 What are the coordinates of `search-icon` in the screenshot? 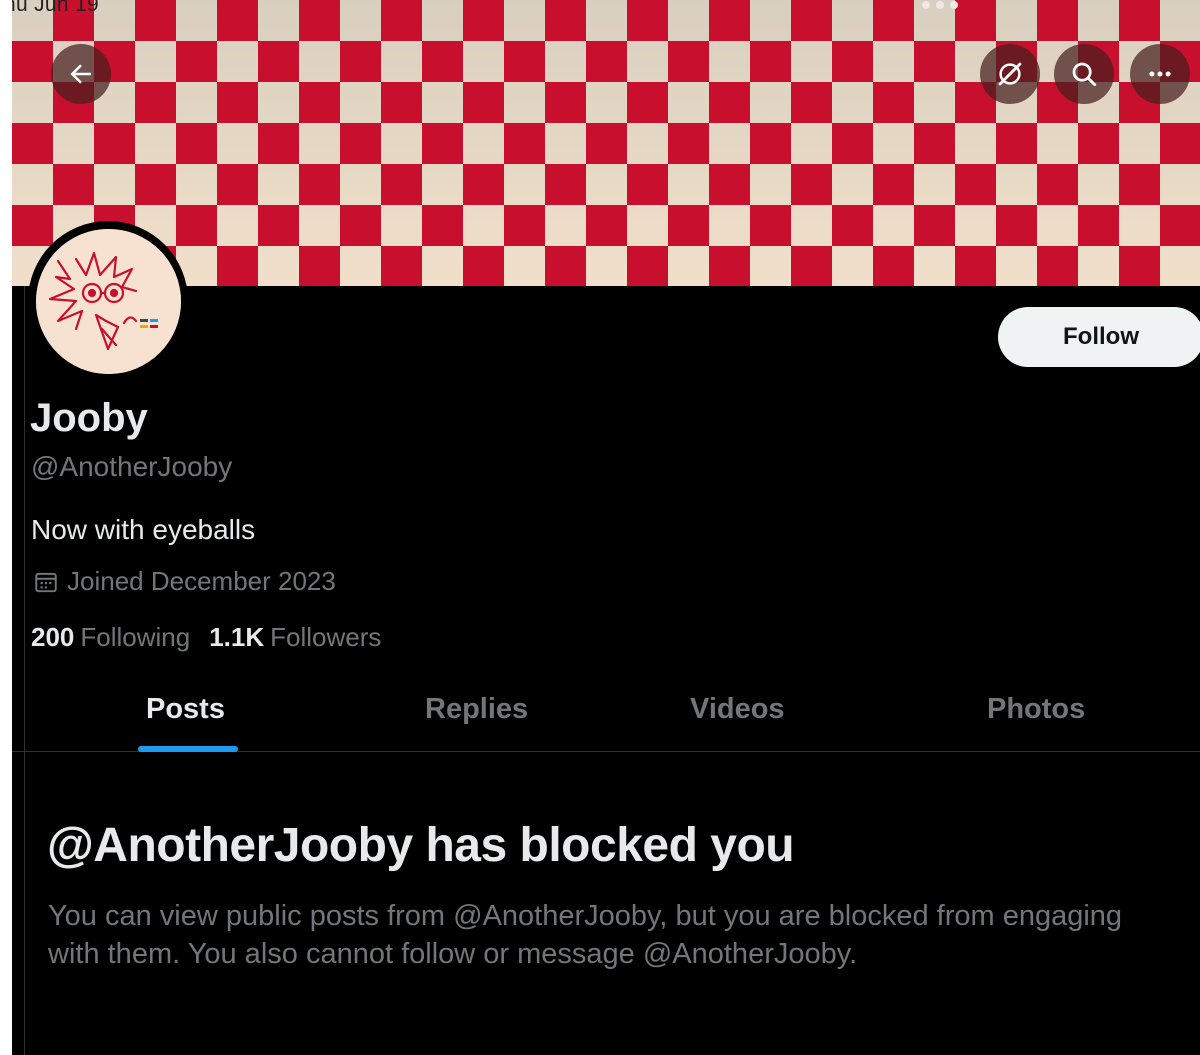 It's located at (1084, 74).